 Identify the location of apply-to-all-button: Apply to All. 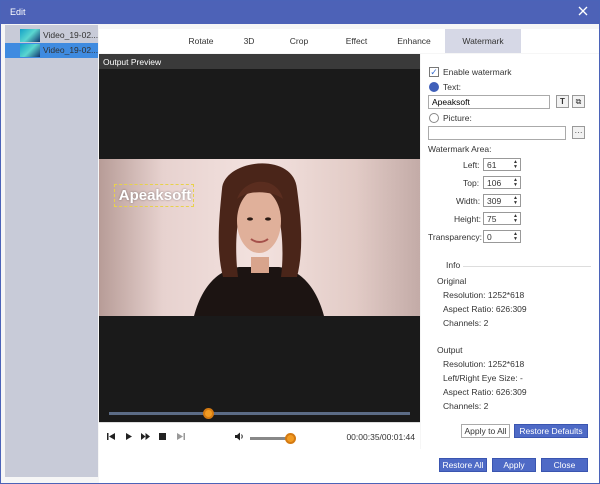
(485, 431).